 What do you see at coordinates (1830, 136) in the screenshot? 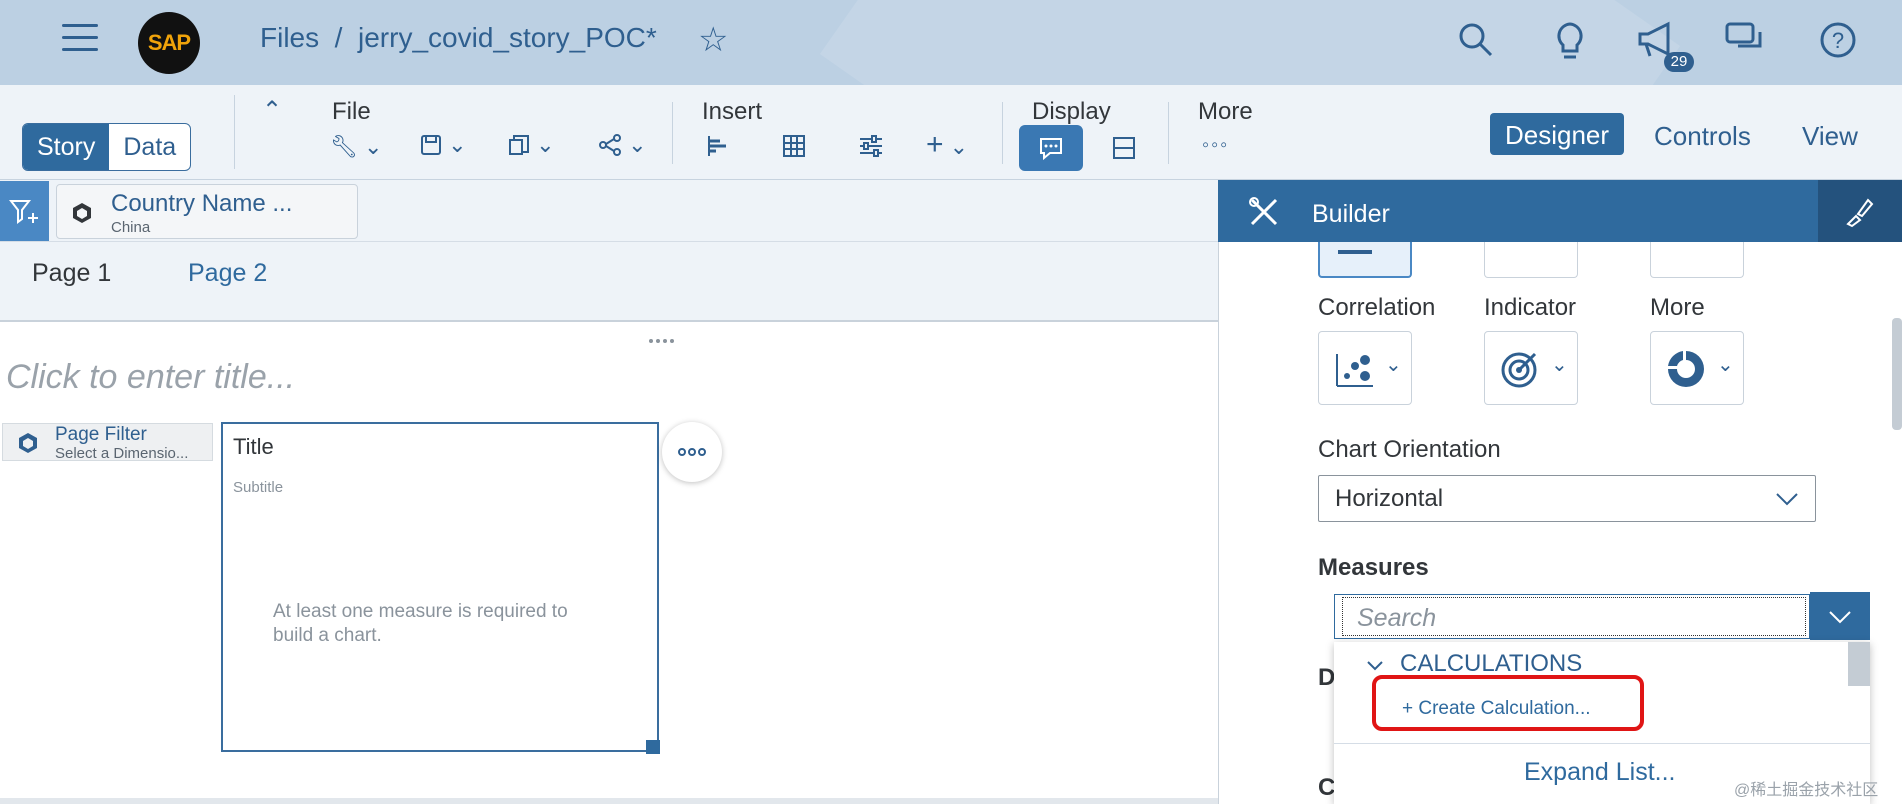
I see `view-tab: View` at bounding box center [1830, 136].